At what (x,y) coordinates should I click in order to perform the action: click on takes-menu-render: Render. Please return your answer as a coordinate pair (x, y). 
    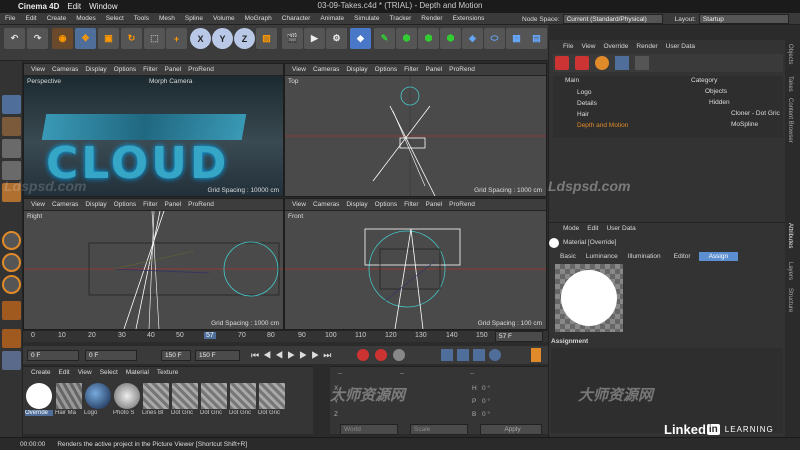
    Looking at the image, I should click on (646, 46).